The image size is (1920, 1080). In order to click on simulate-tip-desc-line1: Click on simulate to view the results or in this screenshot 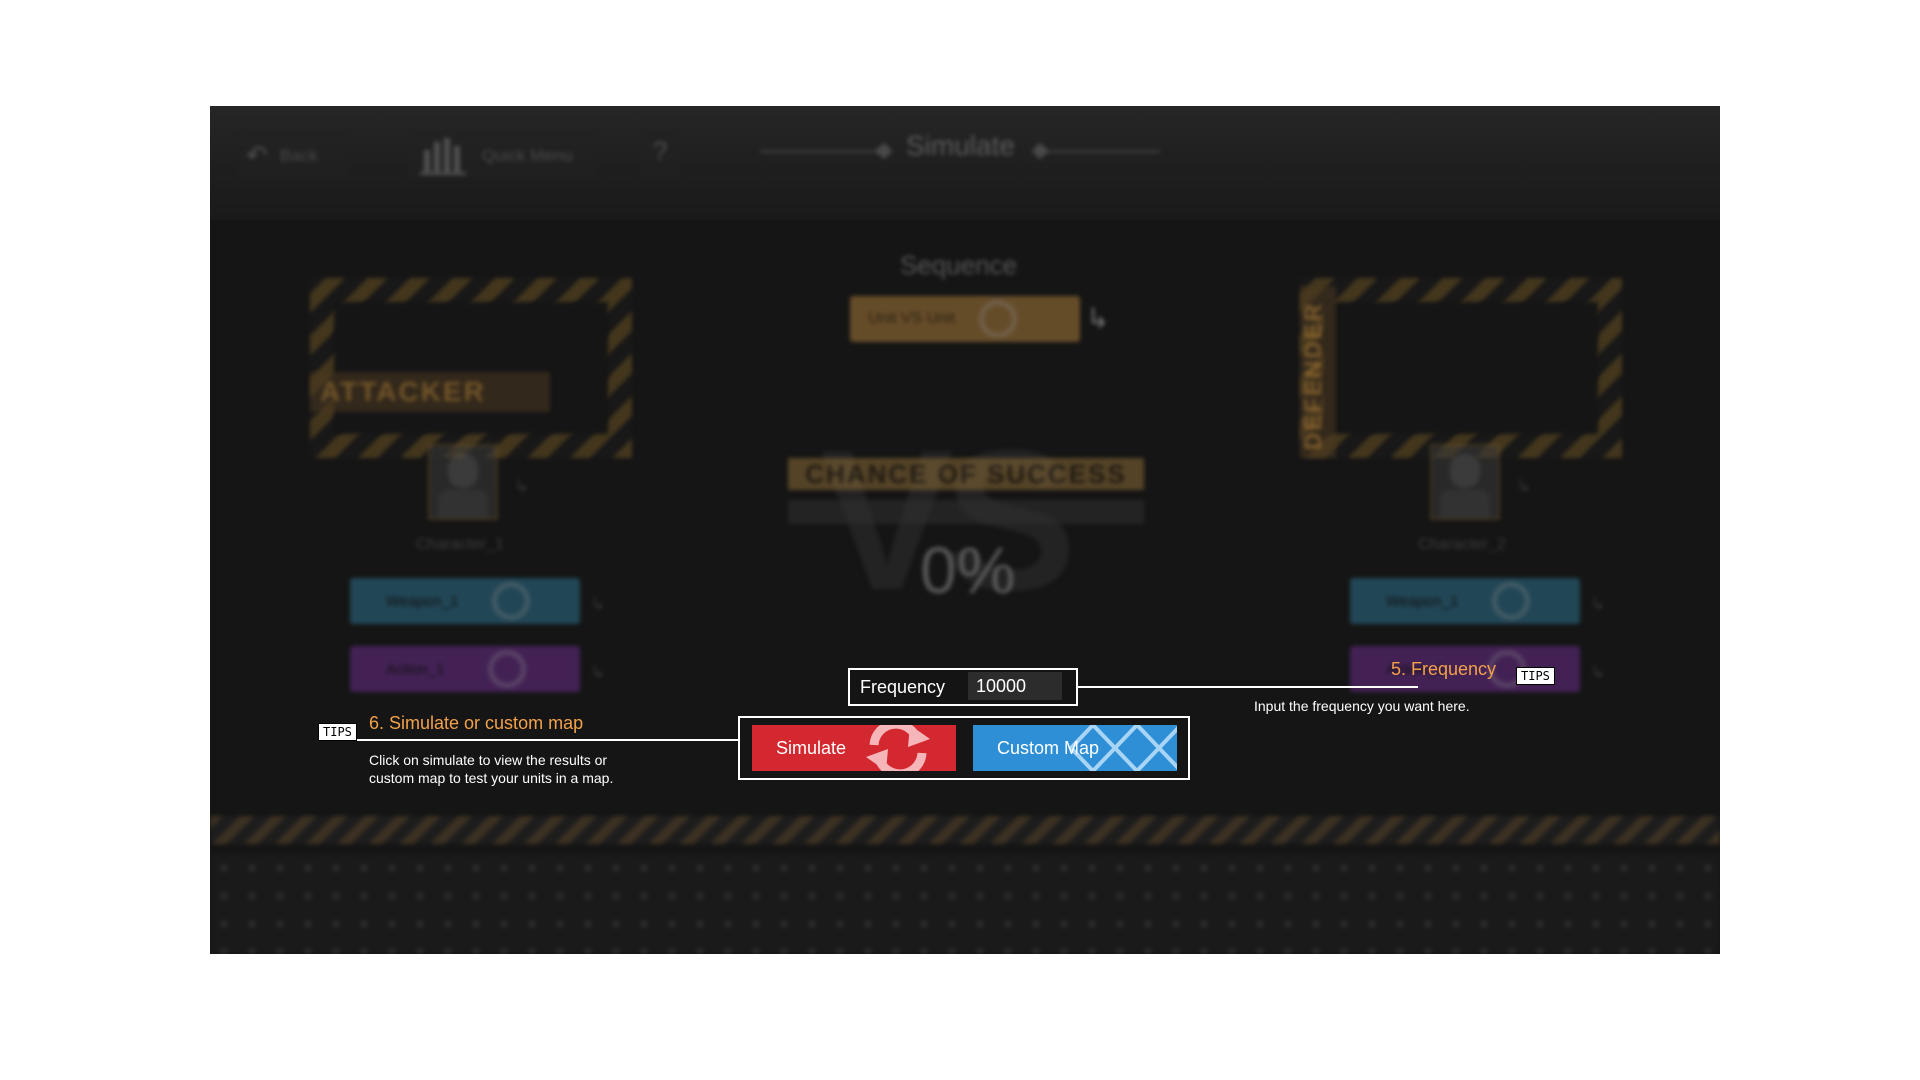, I will do `click(488, 760)`.